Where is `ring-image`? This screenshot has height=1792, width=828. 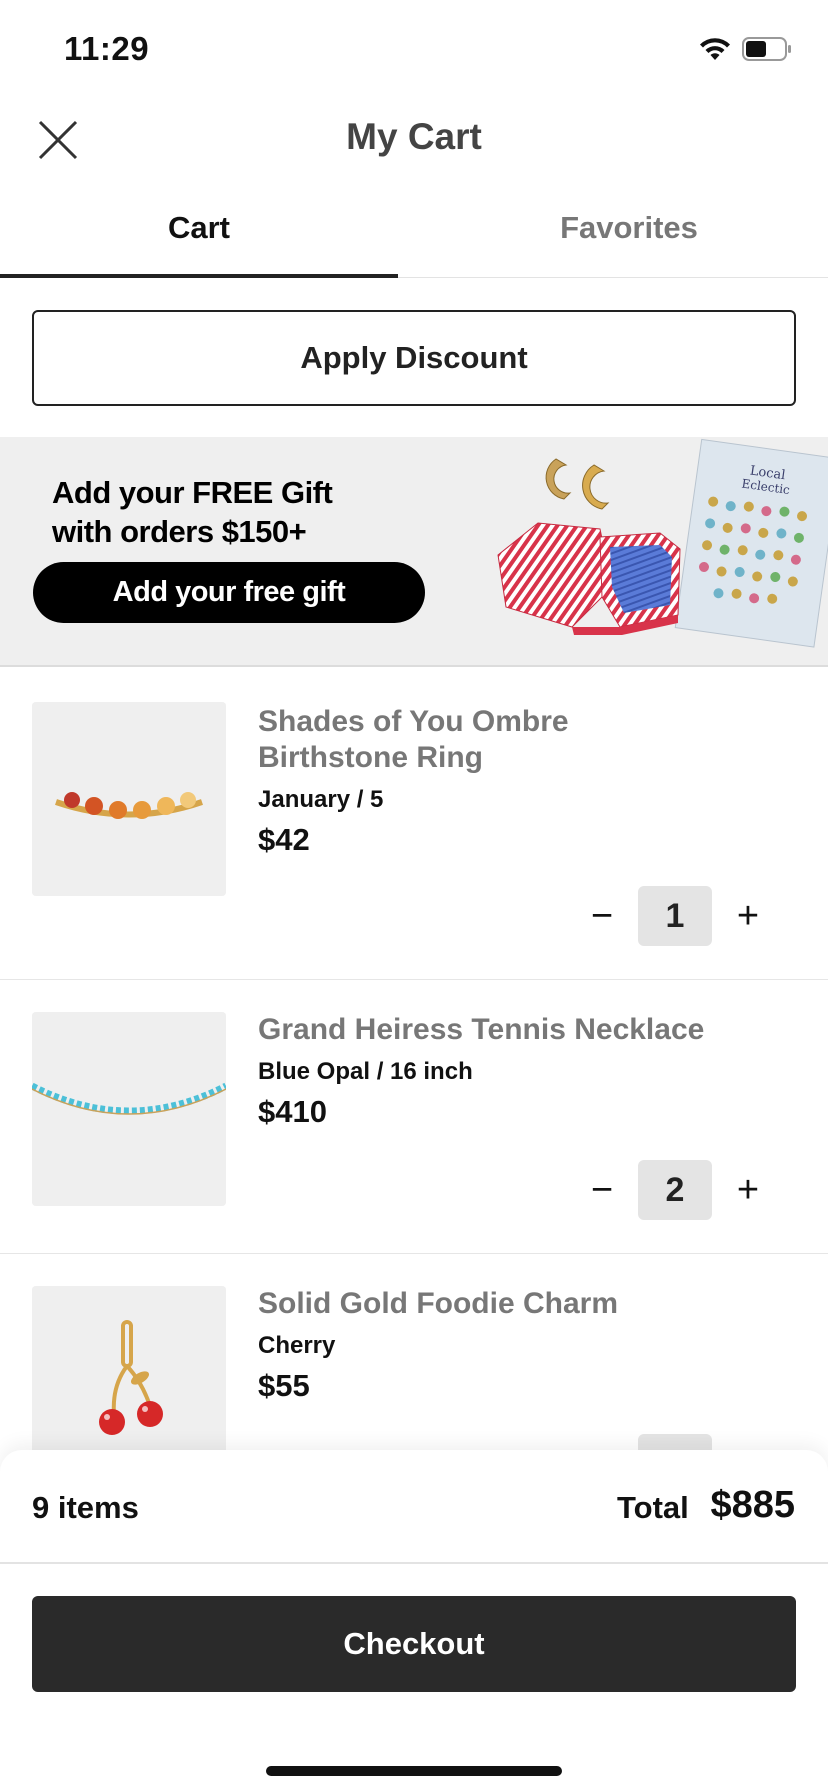
ring-image is located at coordinates (129, 799).